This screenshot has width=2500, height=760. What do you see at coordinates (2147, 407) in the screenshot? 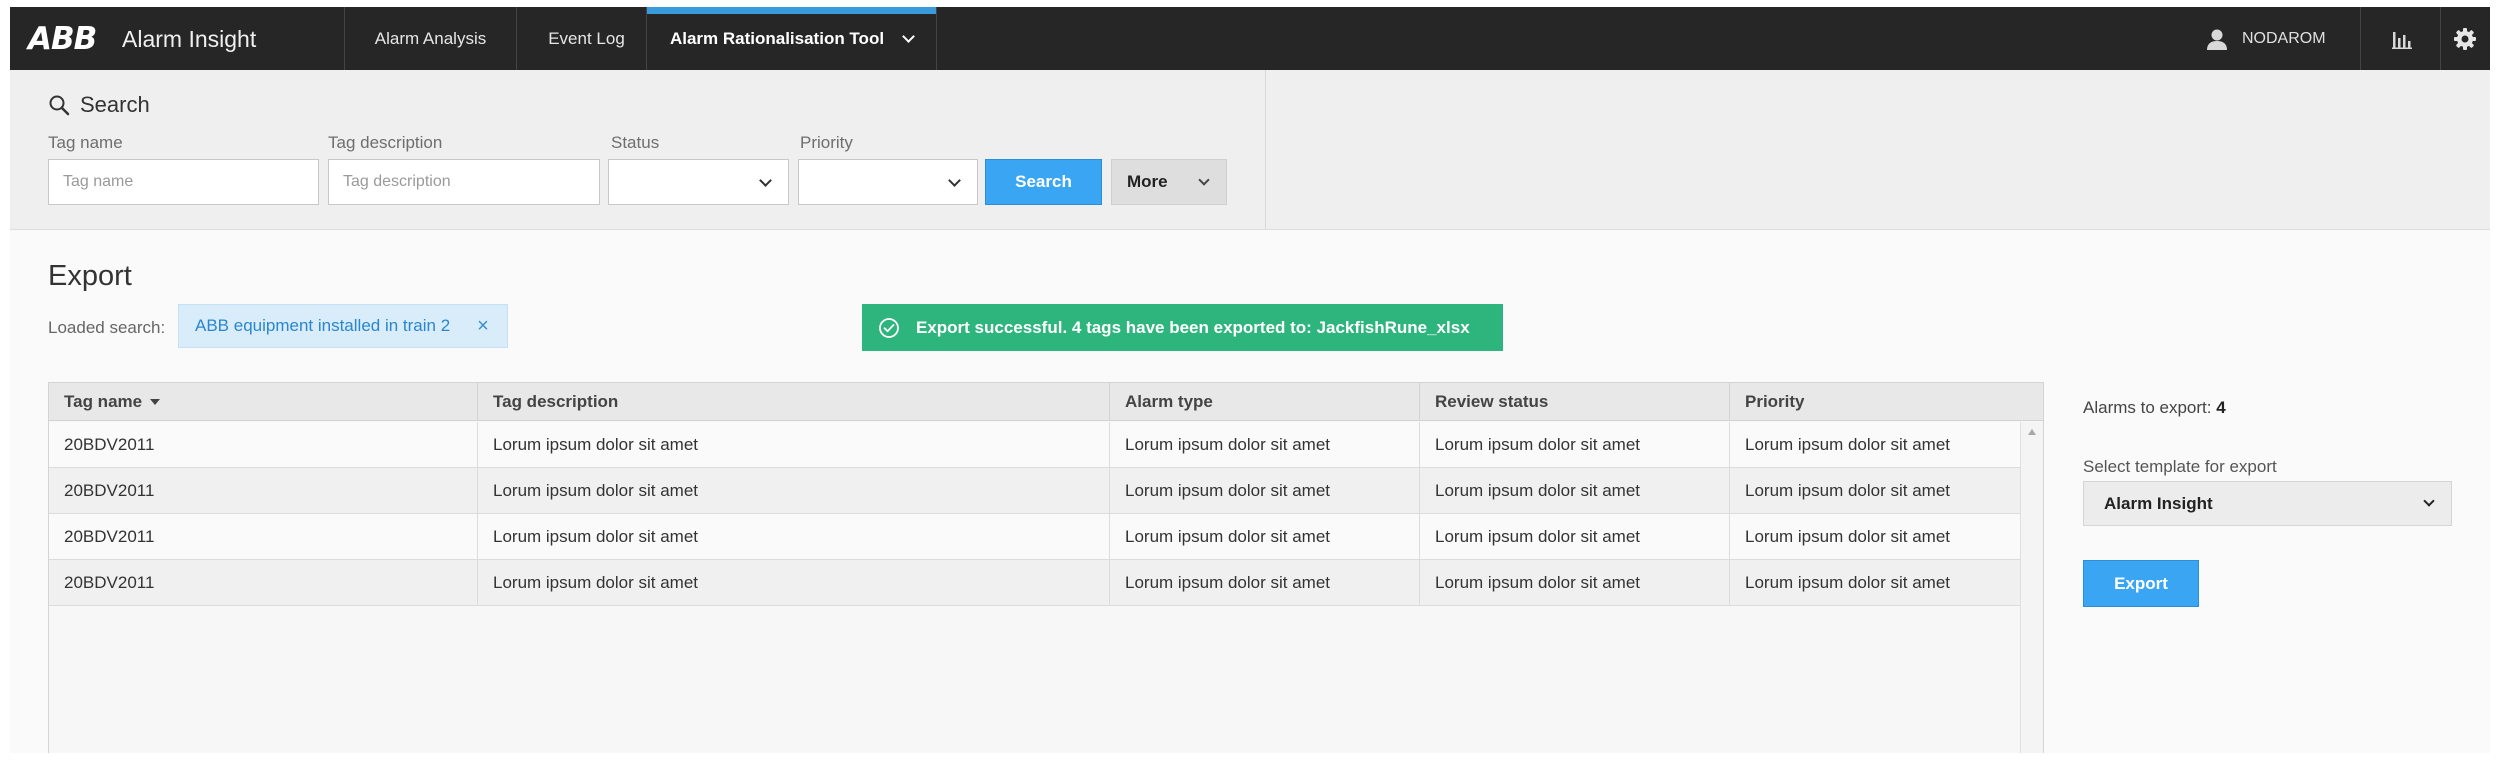
I see `alarms-label: Alarms to export:` at bounding box center [2147, 407].